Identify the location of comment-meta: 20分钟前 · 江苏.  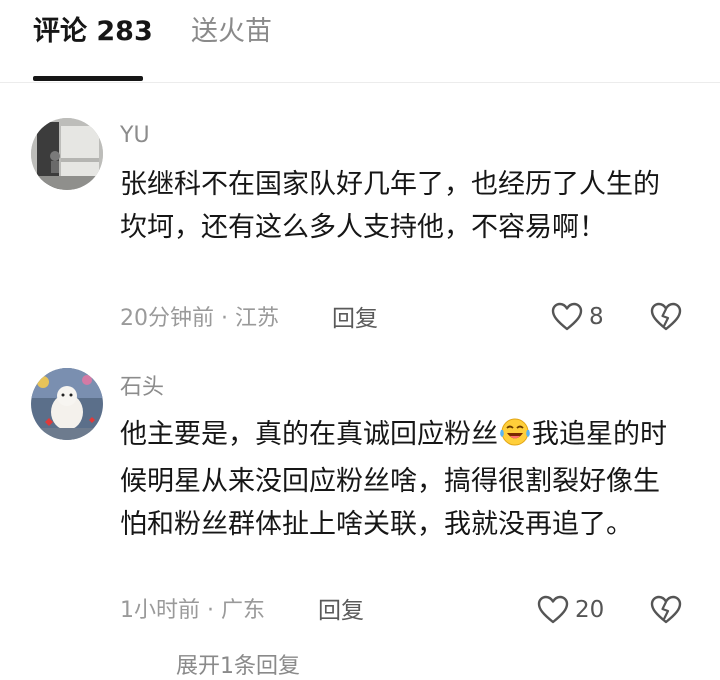
(199, 318).